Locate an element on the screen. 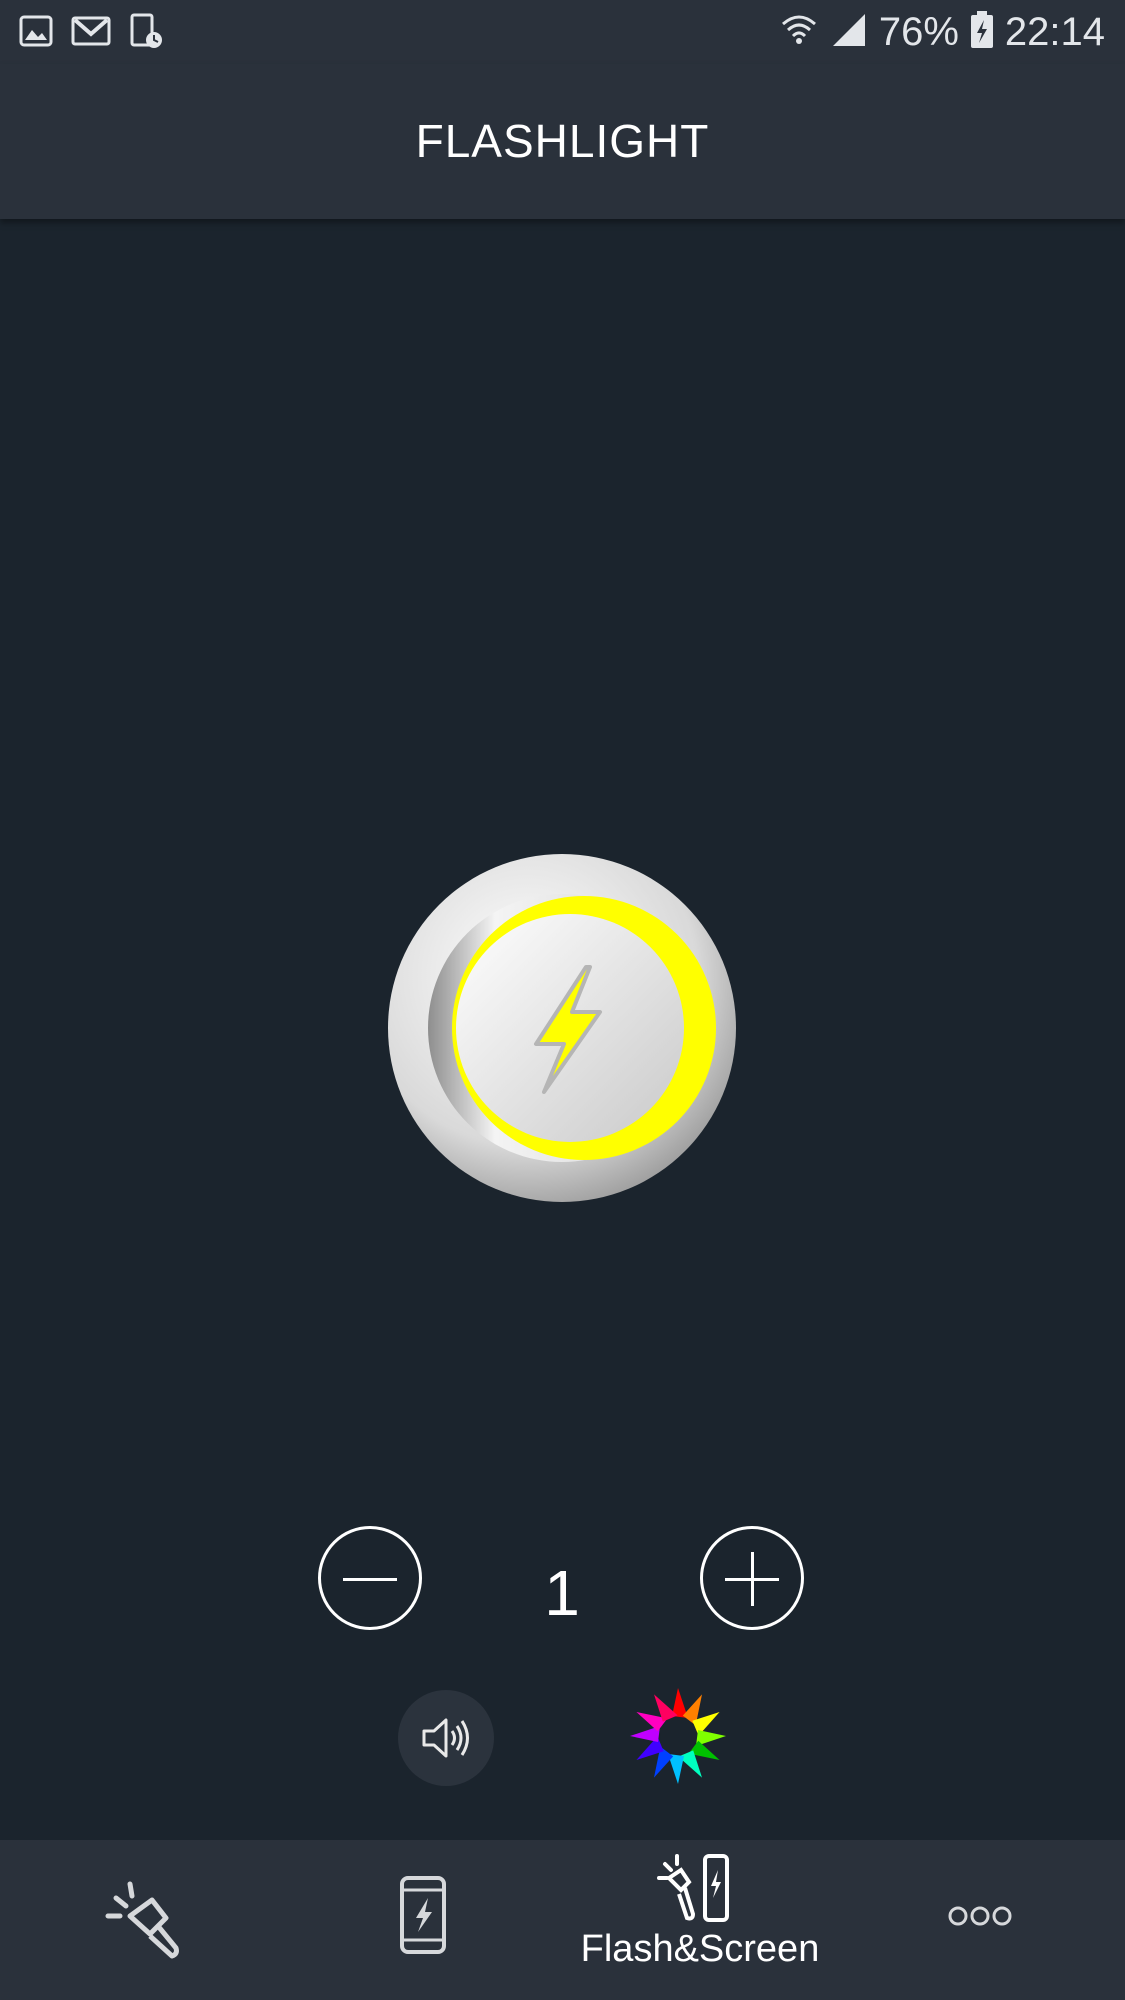  wifi-icon is located at coordinates (799, 32).